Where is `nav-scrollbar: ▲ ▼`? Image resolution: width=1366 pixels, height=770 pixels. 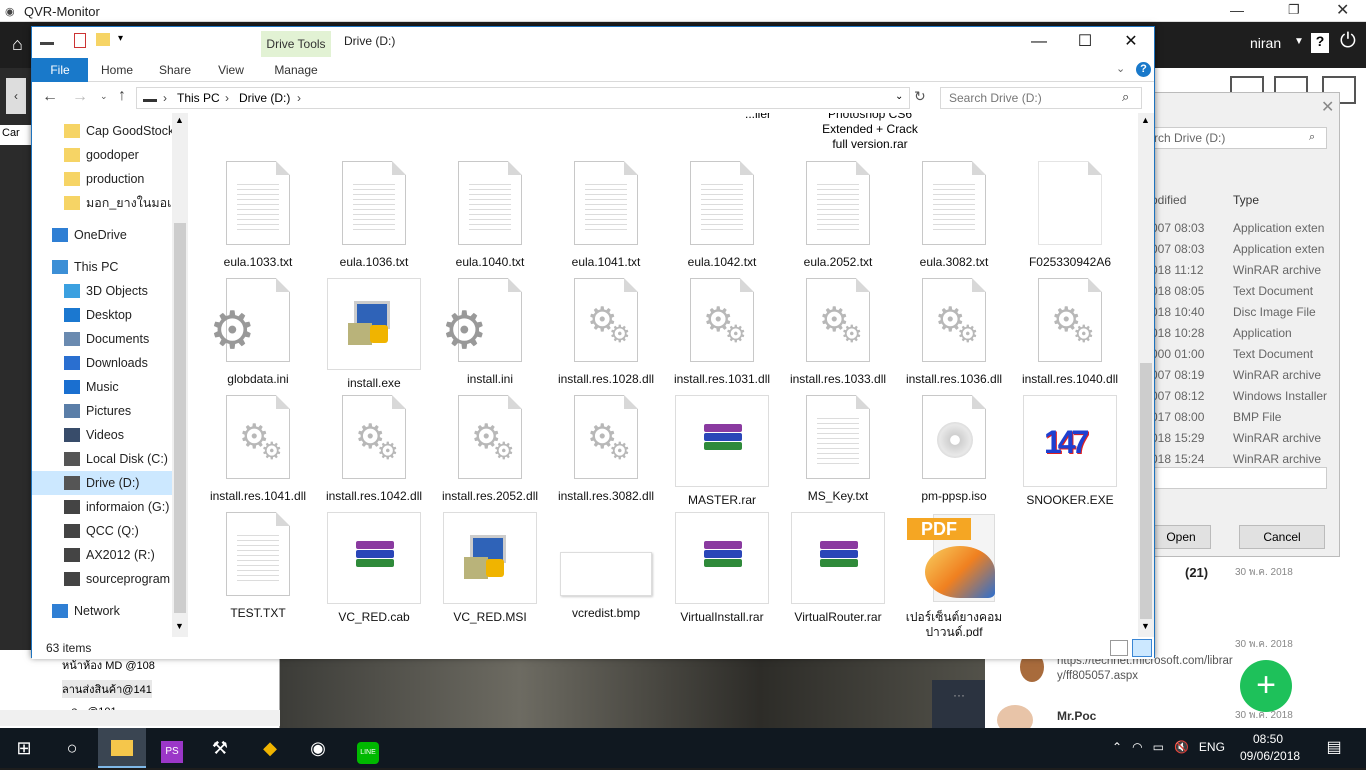
nav-scrollbar: ▲ ▼ is located at coordinates (180, 375).